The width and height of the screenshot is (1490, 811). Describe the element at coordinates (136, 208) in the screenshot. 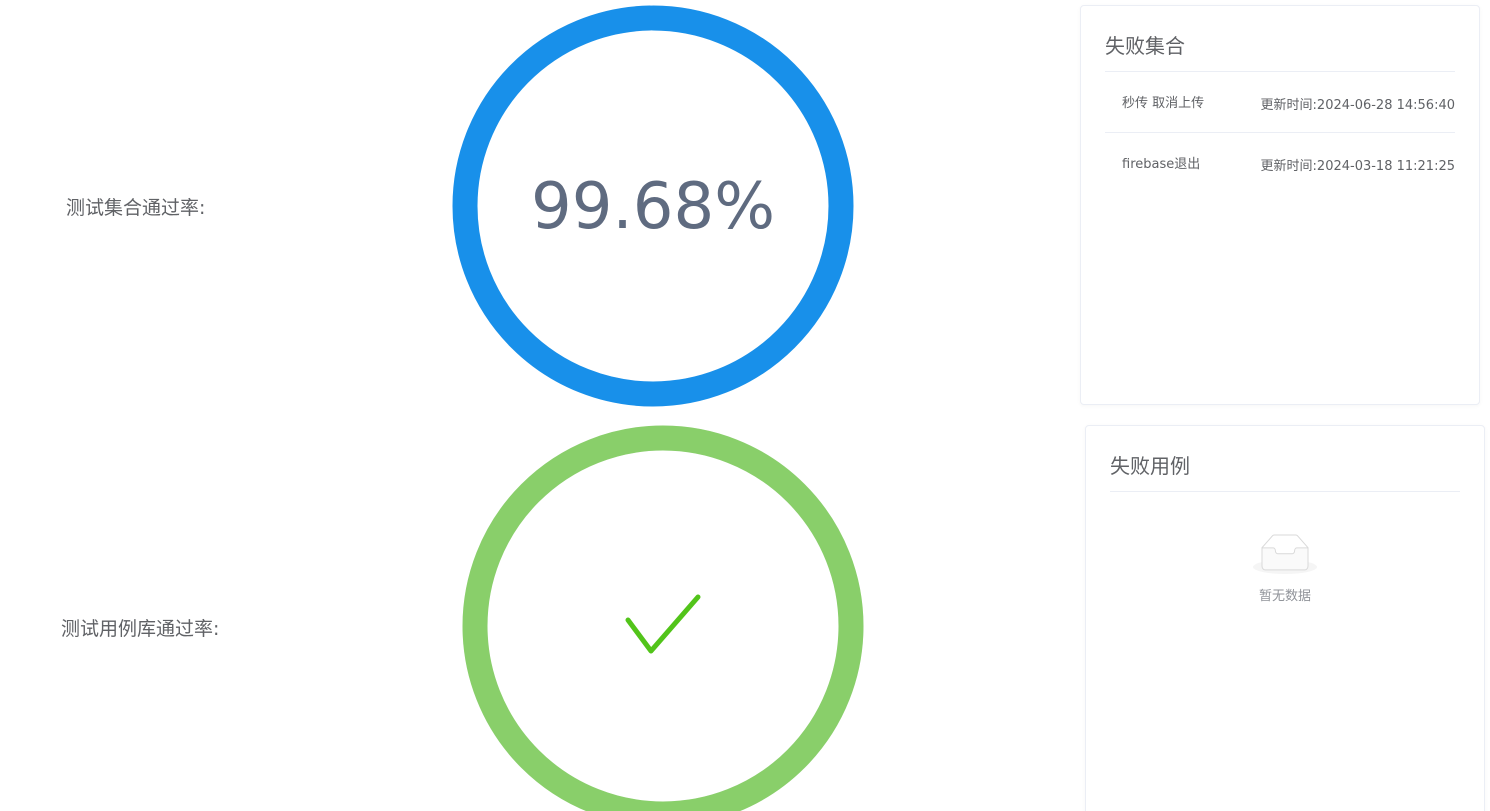

I see `suite-pass-rate-label: 测试集合通过率:` at that location.